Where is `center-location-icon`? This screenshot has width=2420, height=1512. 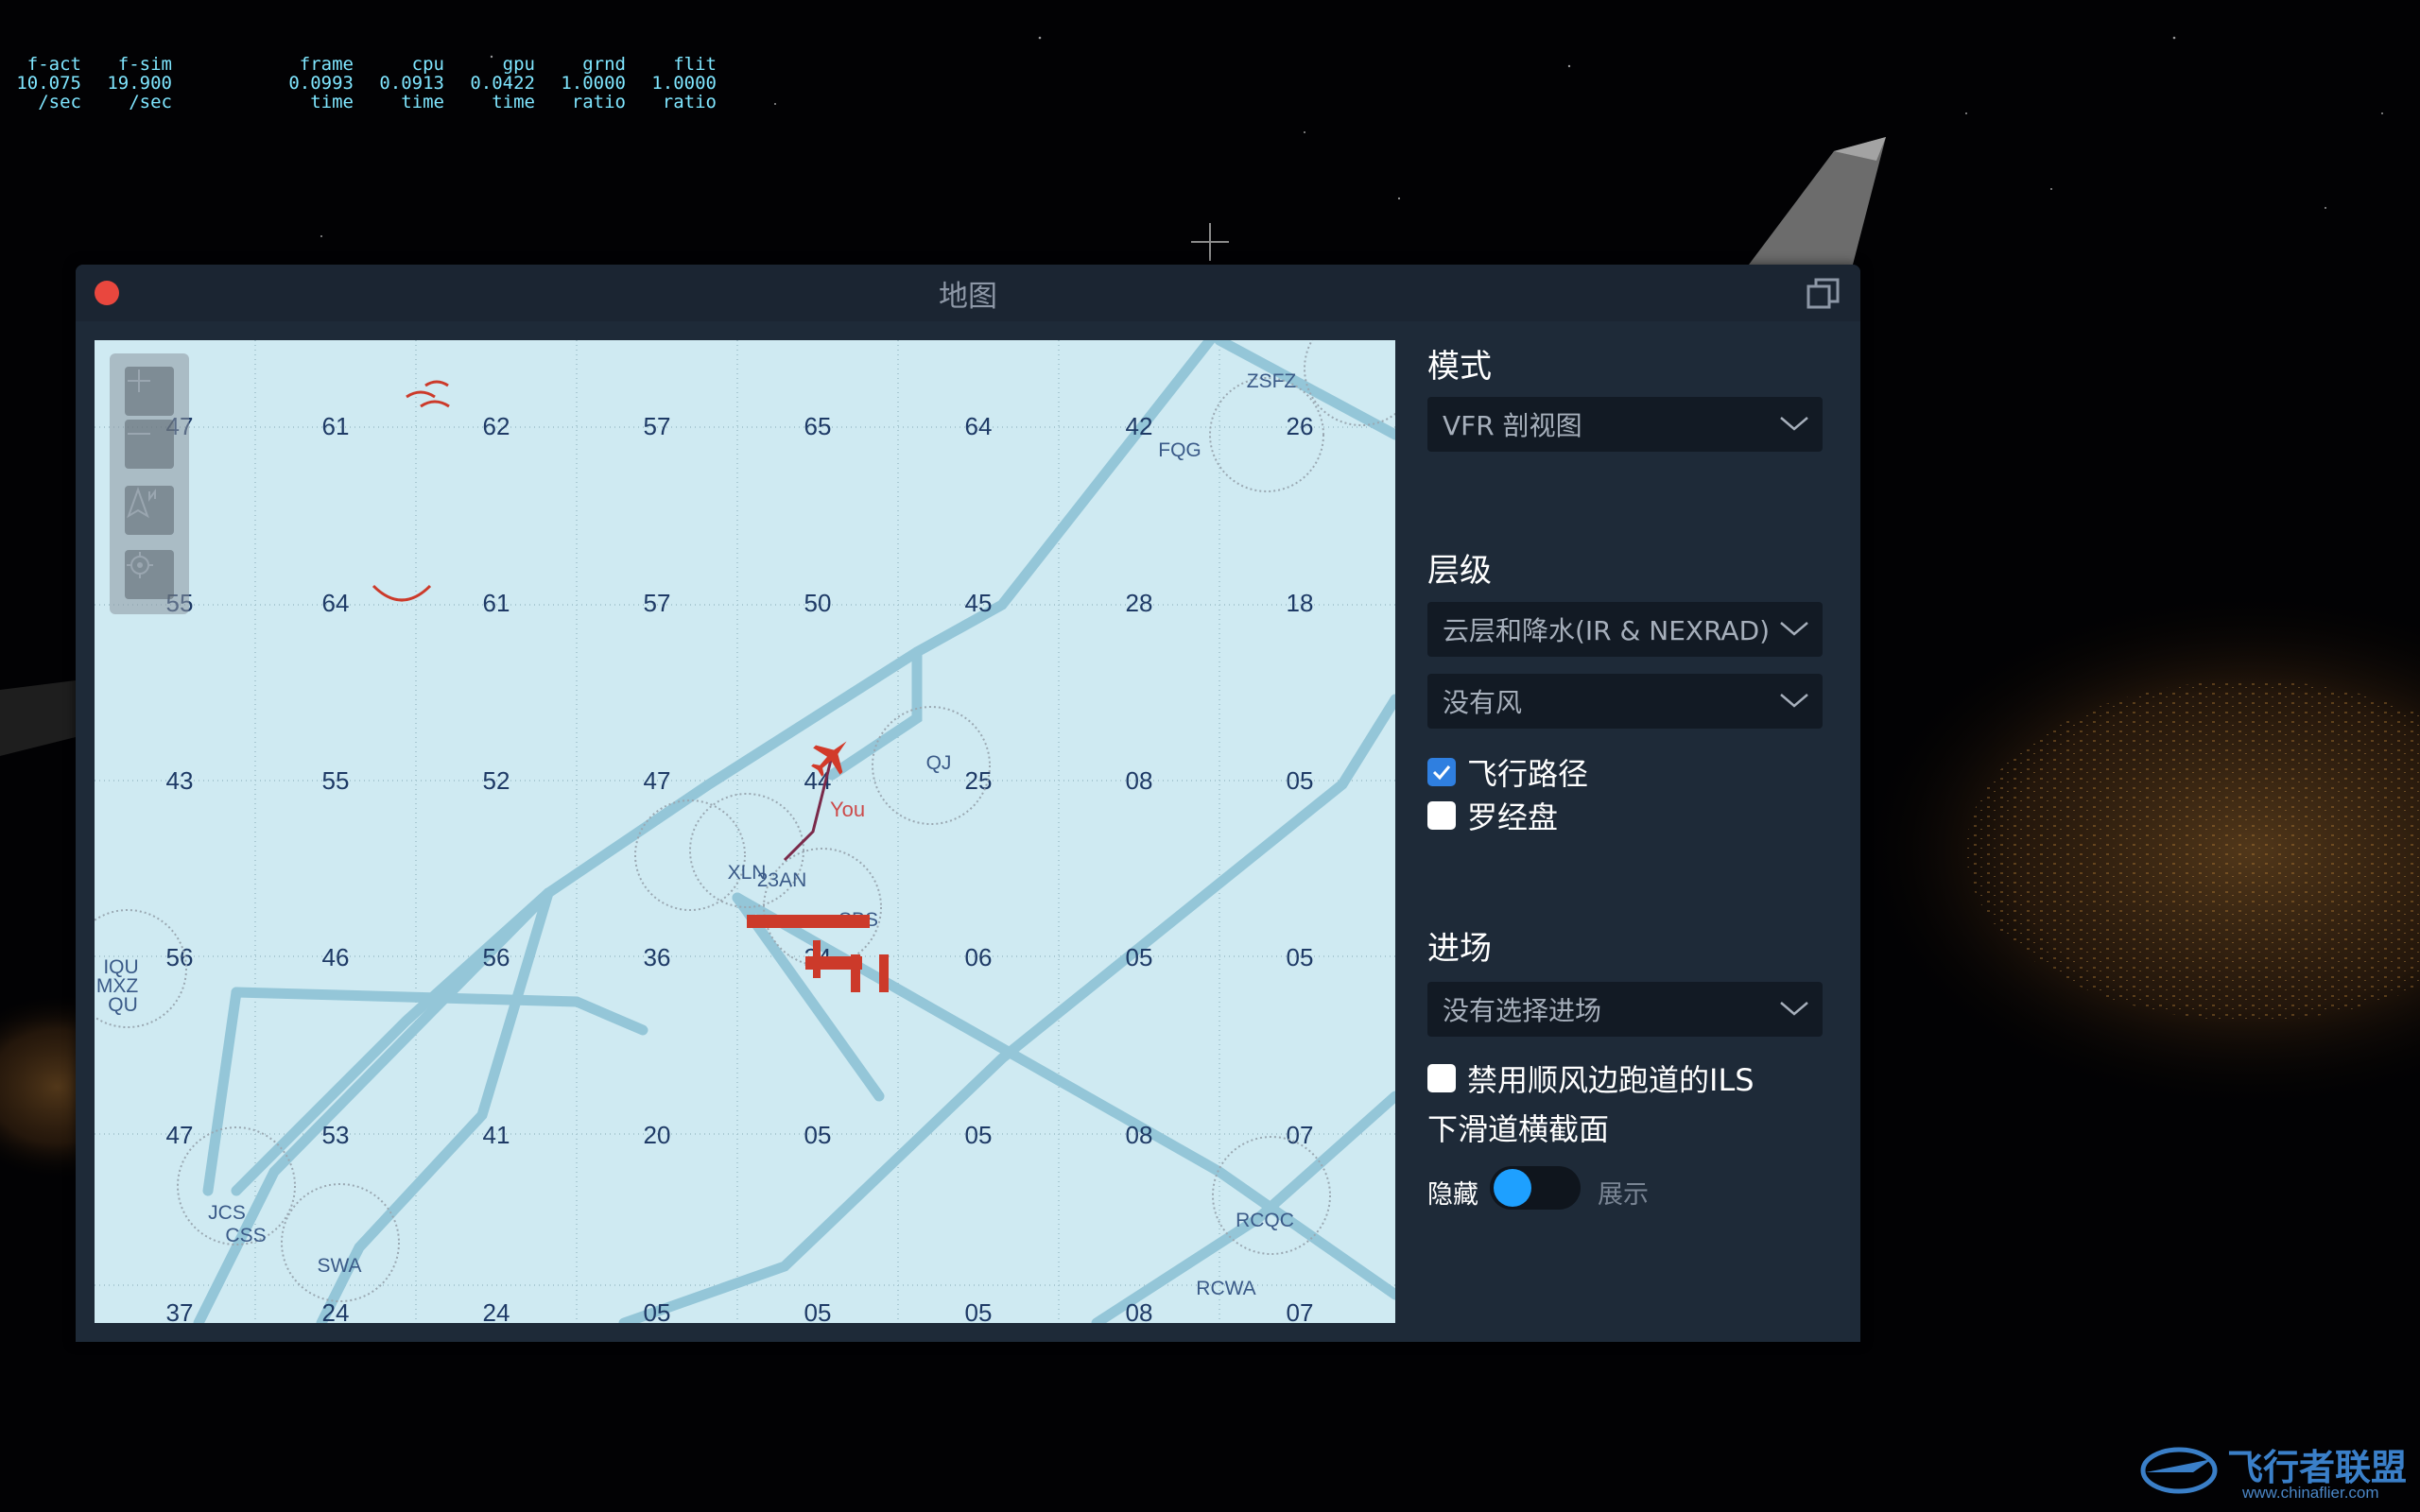
center-location-icon is located at coordinates (149, 574).